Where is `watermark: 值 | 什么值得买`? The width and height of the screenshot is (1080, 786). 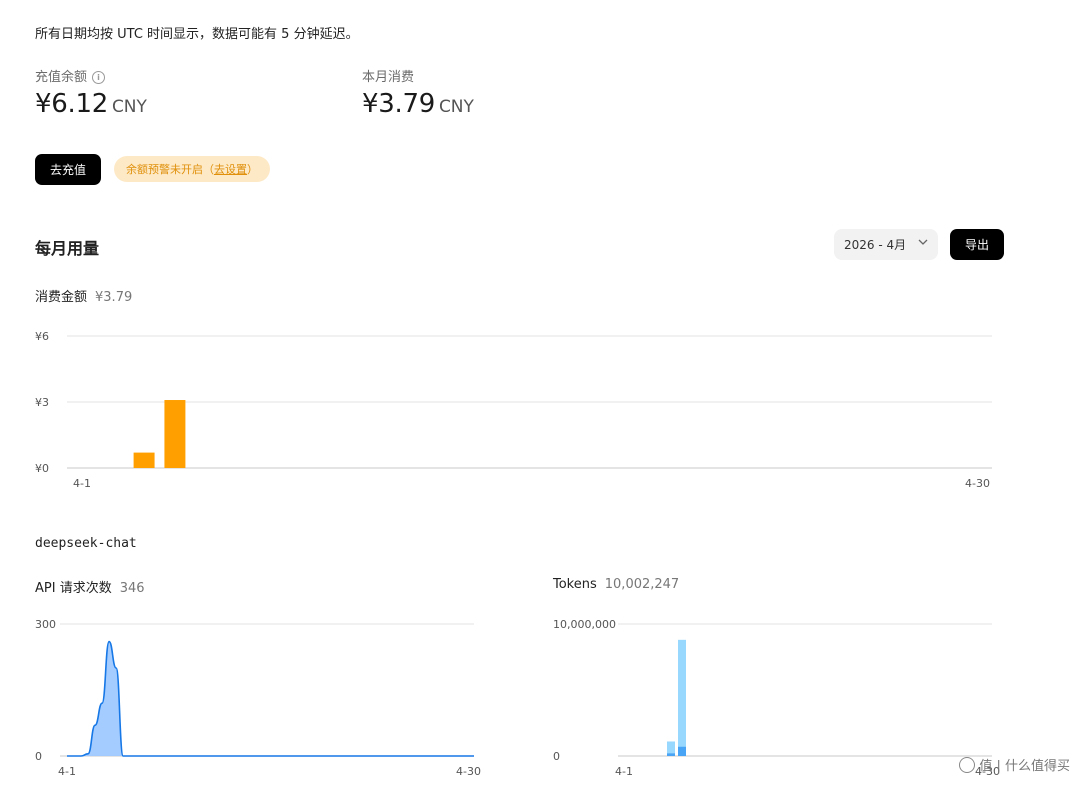
watermark: 值 | 什么值得买 is located at coordinates (1014, 764).